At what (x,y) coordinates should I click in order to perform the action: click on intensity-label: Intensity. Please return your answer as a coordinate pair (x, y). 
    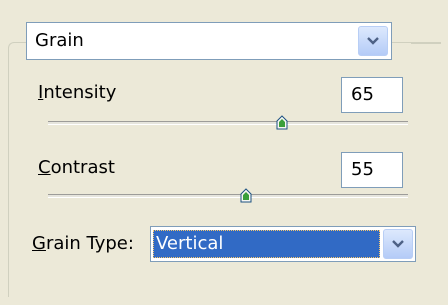
    Looking at the image, I should click on (77, 93).